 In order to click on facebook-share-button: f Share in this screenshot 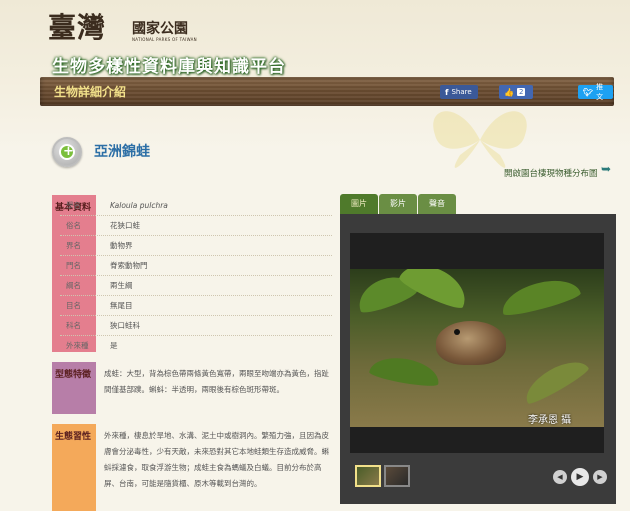, I will do `click(459, 92)`.